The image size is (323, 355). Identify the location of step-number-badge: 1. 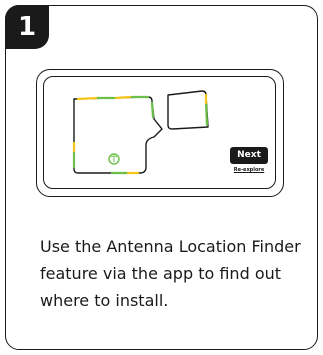
(27, 27).